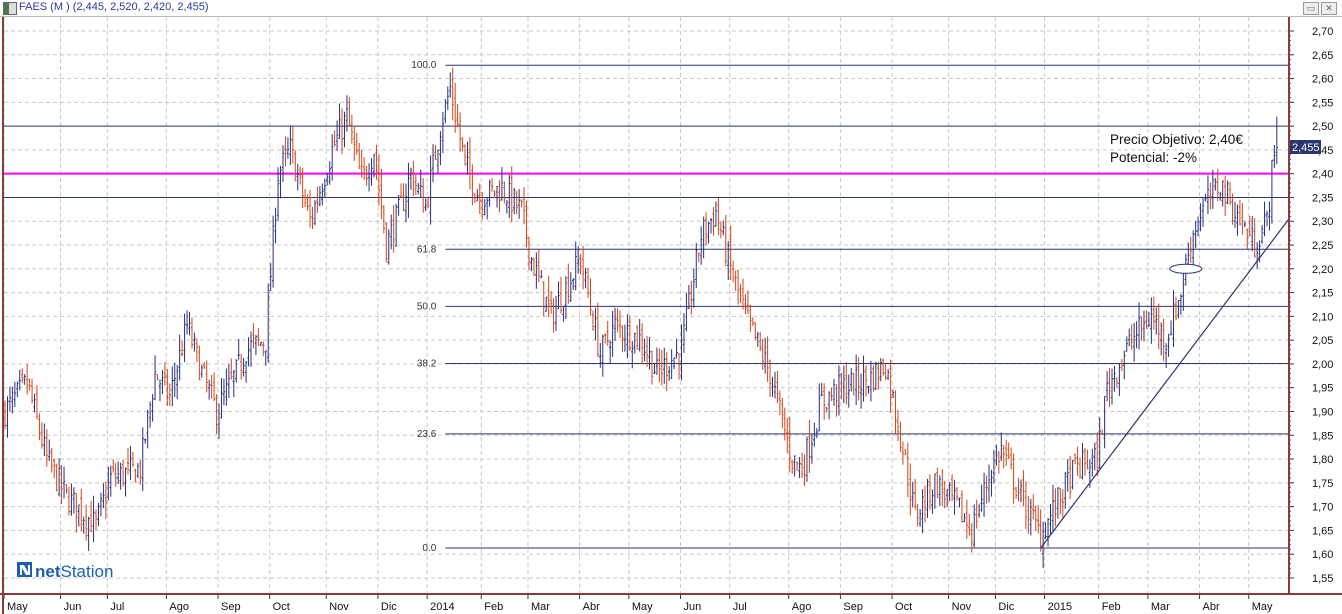 This screenshot has height=614, width=1342. I want to click on marker-ellipse, so click(1186, 268).